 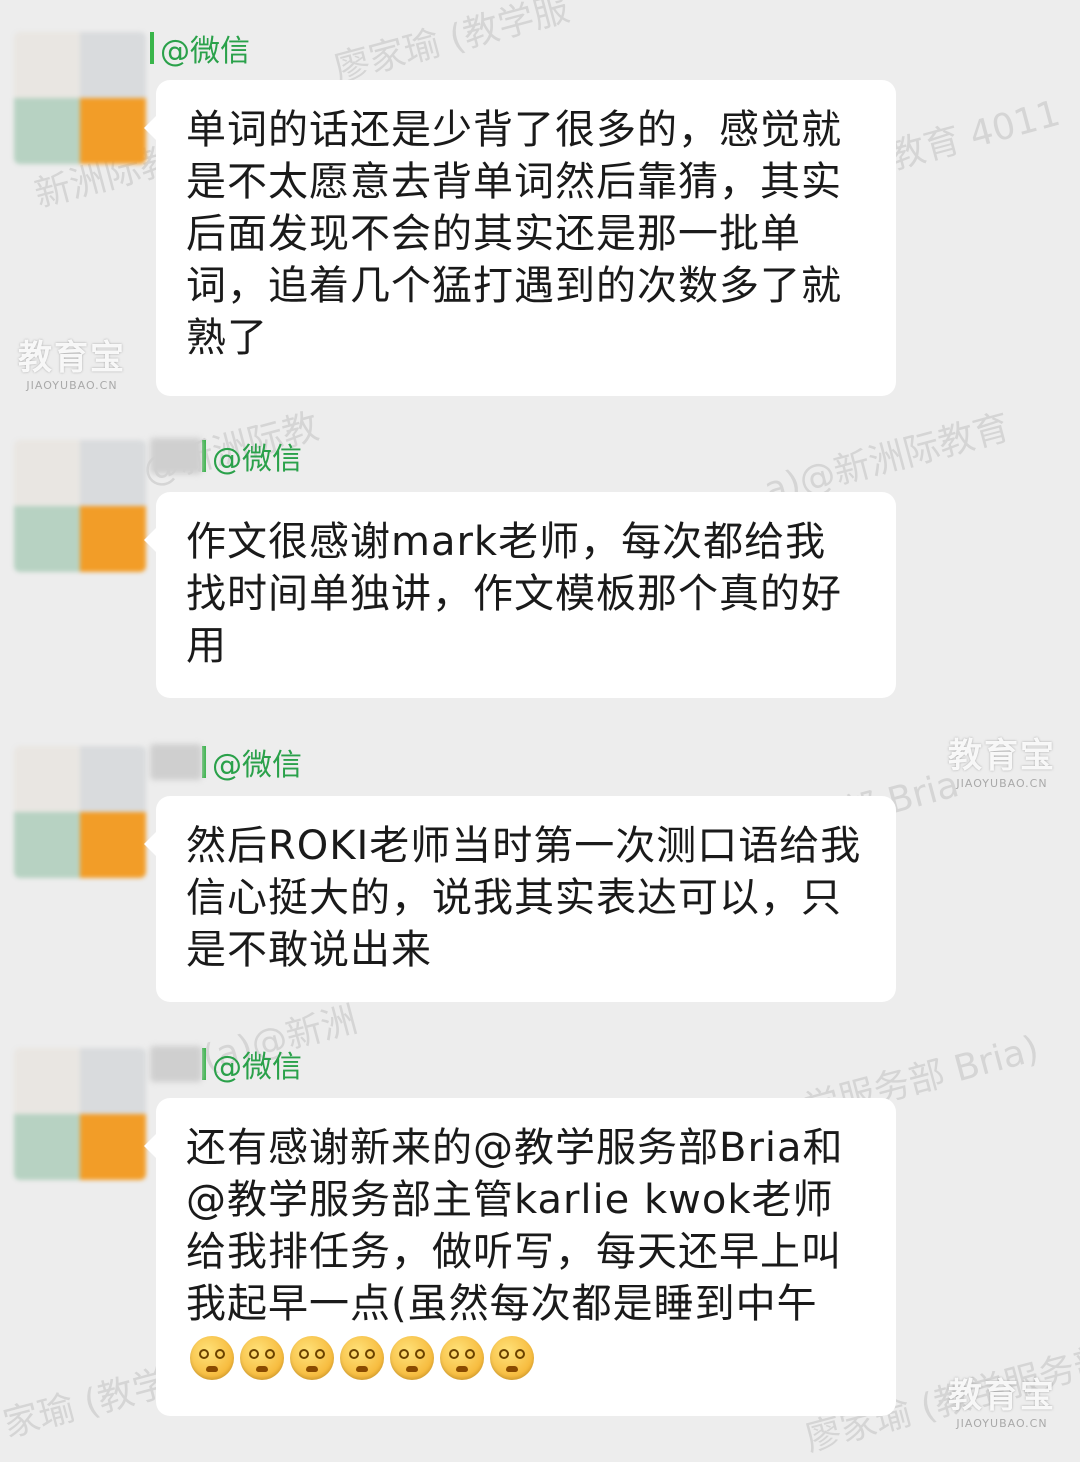 I want to click on watermark: 廖家瑜 (教学服, so click(x=451, y=45).